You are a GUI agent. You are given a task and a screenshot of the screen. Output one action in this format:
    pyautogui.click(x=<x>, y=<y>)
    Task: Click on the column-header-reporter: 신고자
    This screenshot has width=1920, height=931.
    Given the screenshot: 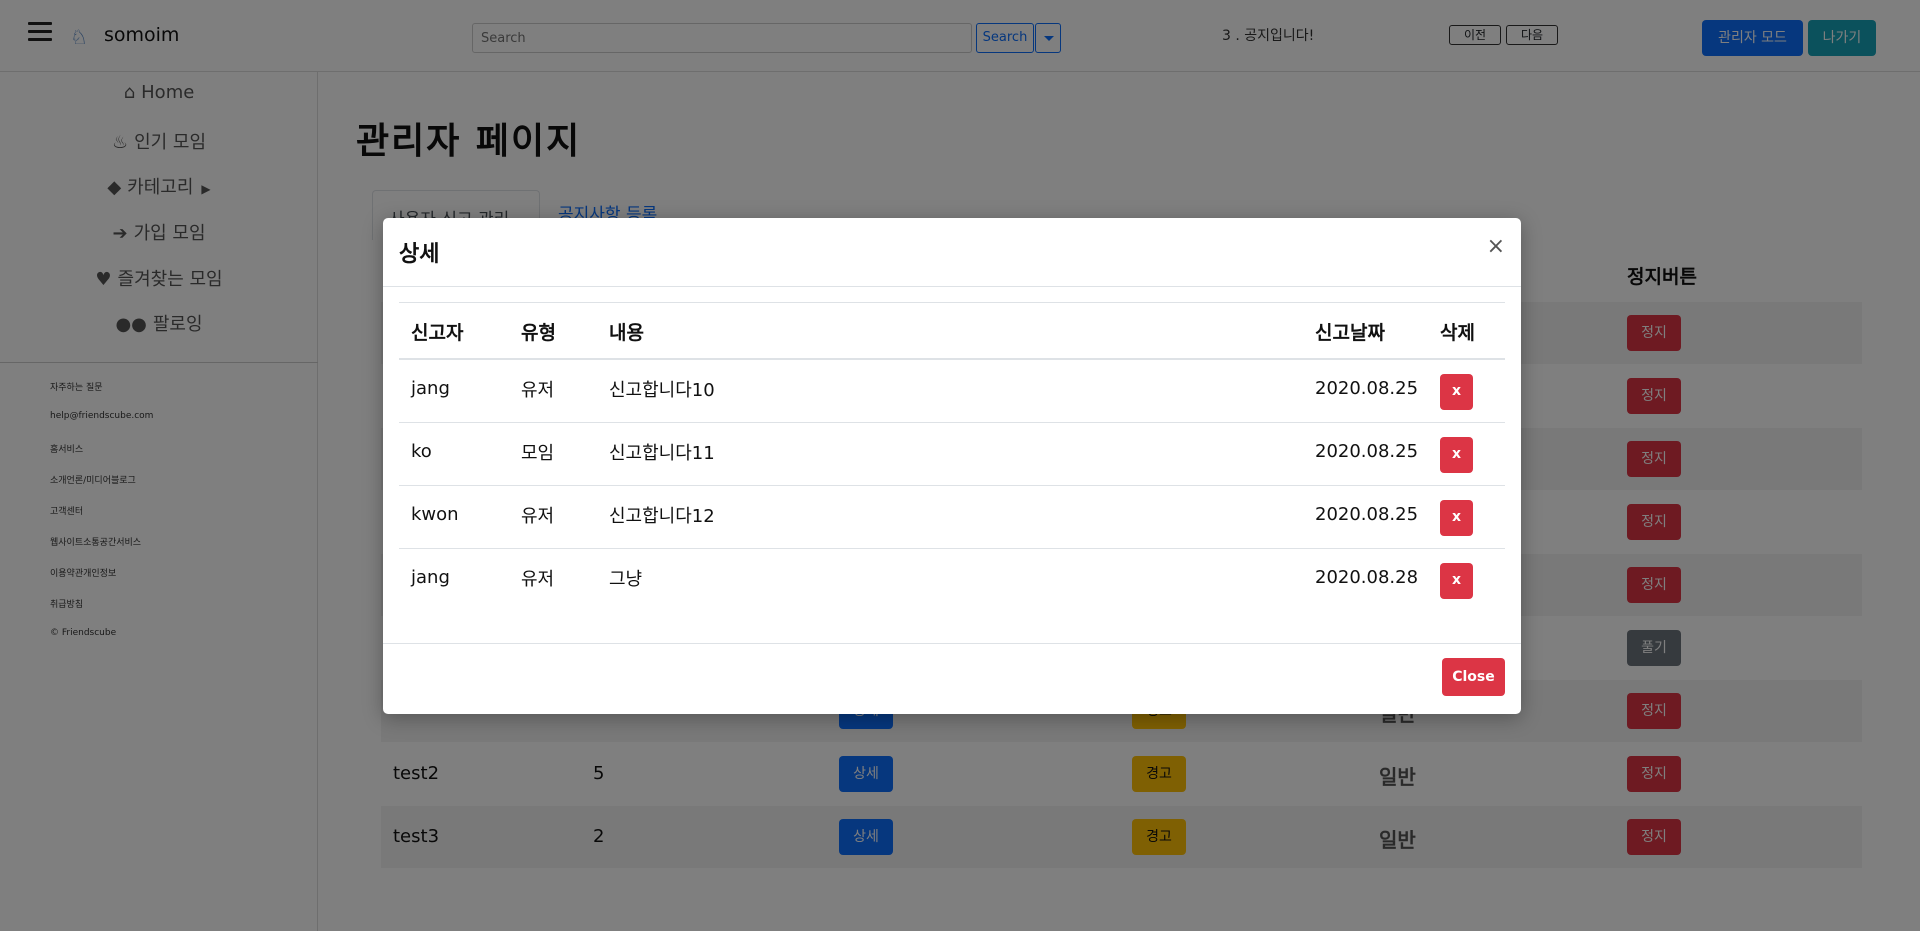 What is the action you would take?
    pyautogui.click(x=437, y=333)
    